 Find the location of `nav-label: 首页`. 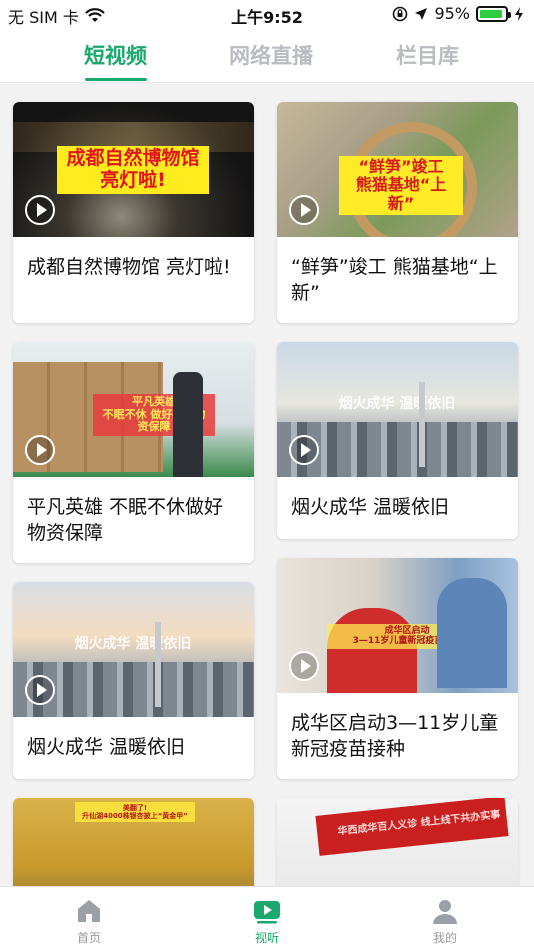

nav-label: 首页 is located at coordinates (88, 938).